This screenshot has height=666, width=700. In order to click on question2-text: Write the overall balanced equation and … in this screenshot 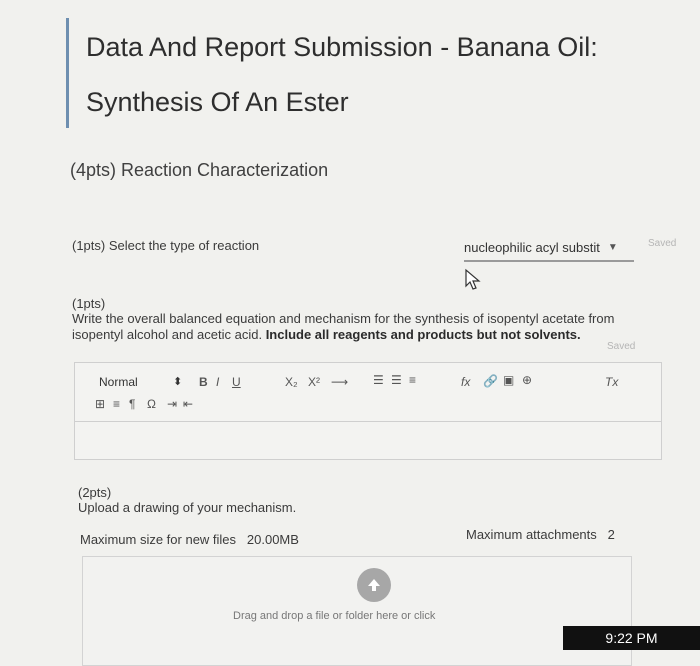, I will do `click(352, 327)`.